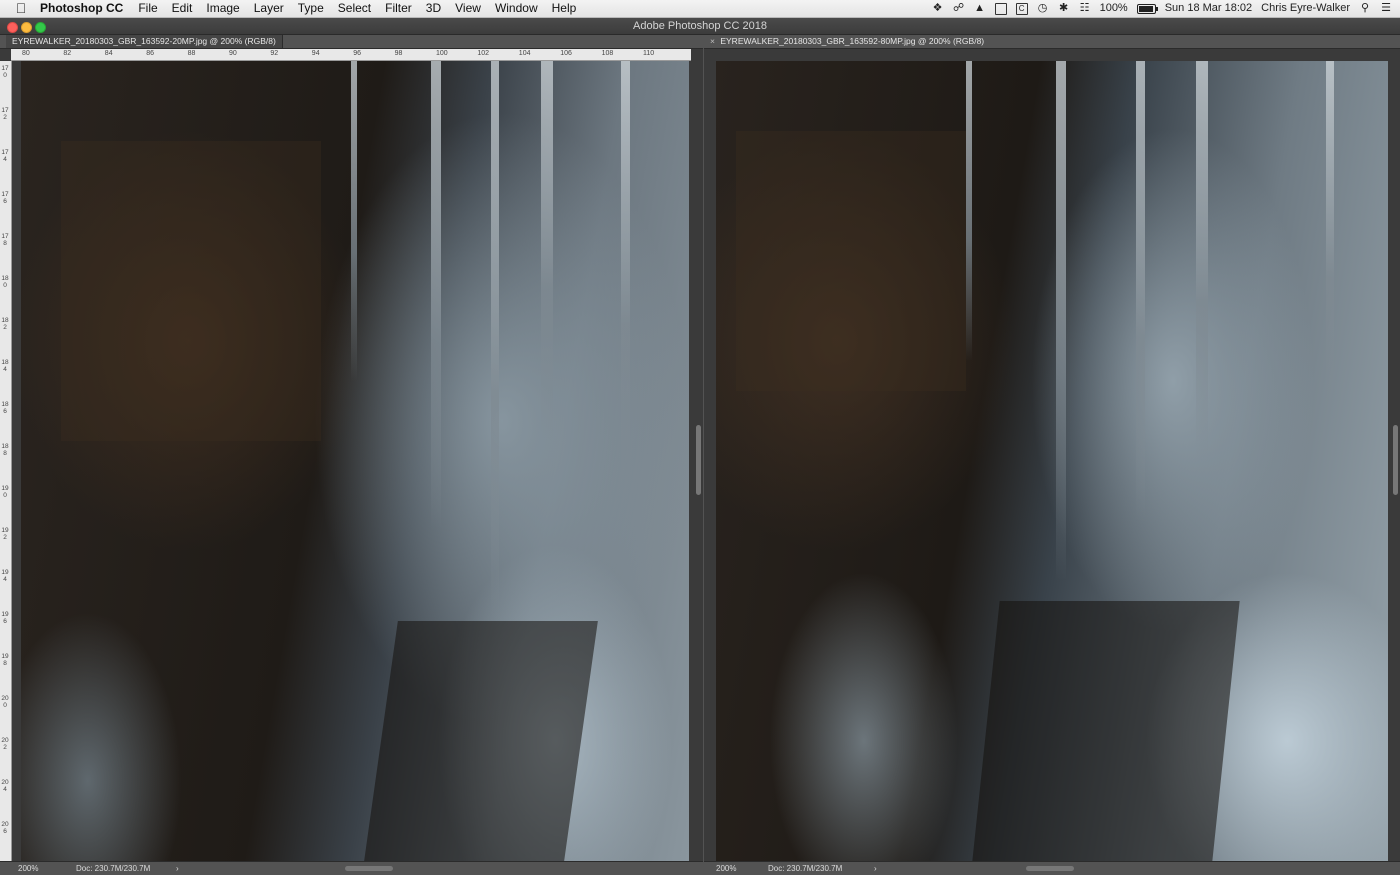 The height and width of the screenshot is (875, 1400). I want to click on ruler-tick-label: 102, so click(483, 53).